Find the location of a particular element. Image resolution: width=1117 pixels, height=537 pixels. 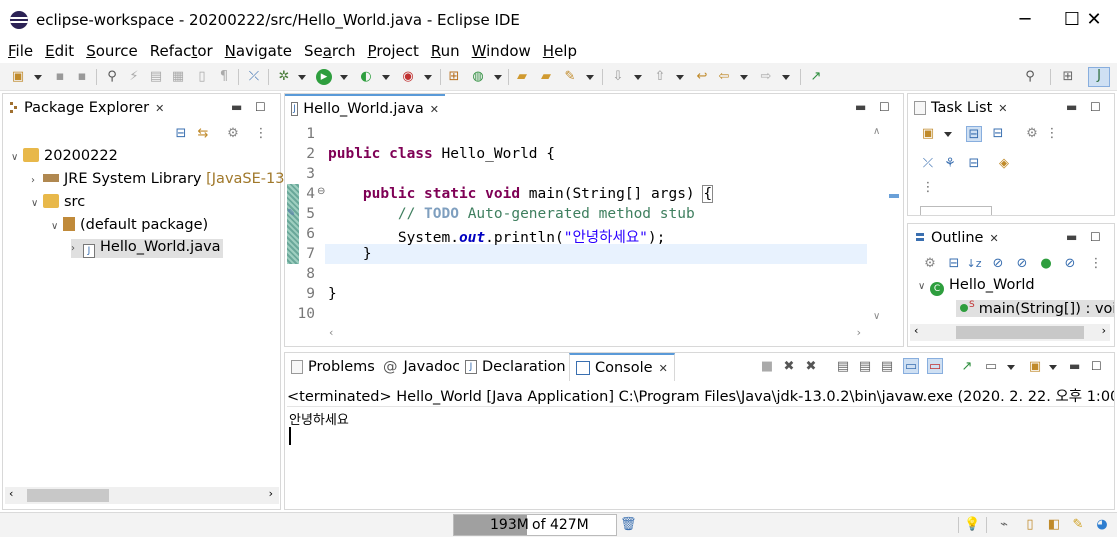

view-menu-icon: ⋮ is located at coordinates (261, 134).